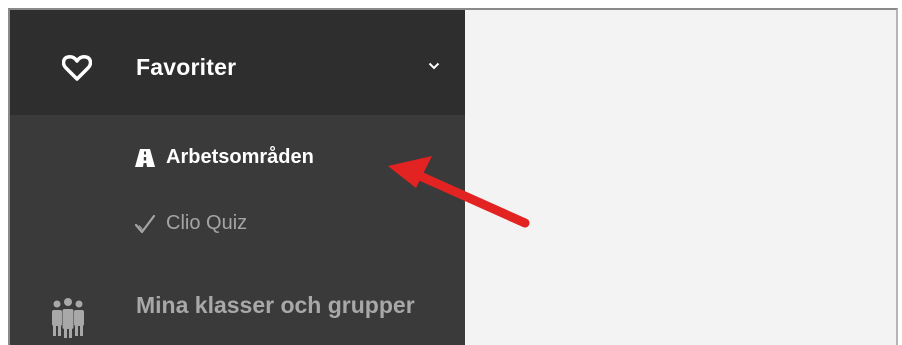 The height and width of the screenshot is (345, 902). I want to click on group-icon, so click(68, 318).